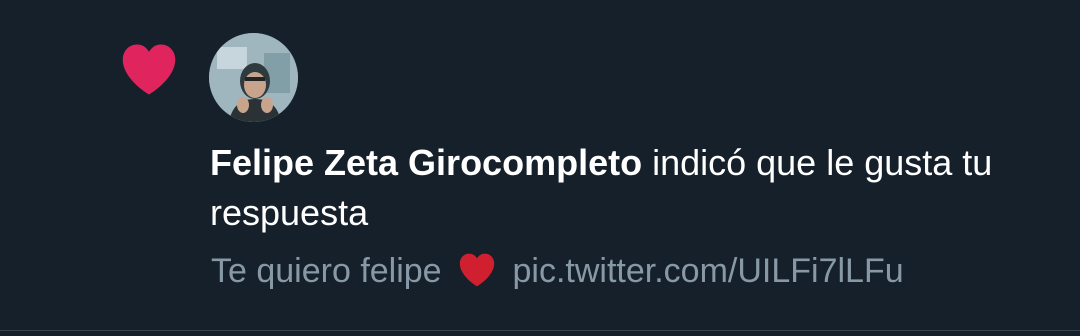  I want to click on avatar-image, so click(253, 77).